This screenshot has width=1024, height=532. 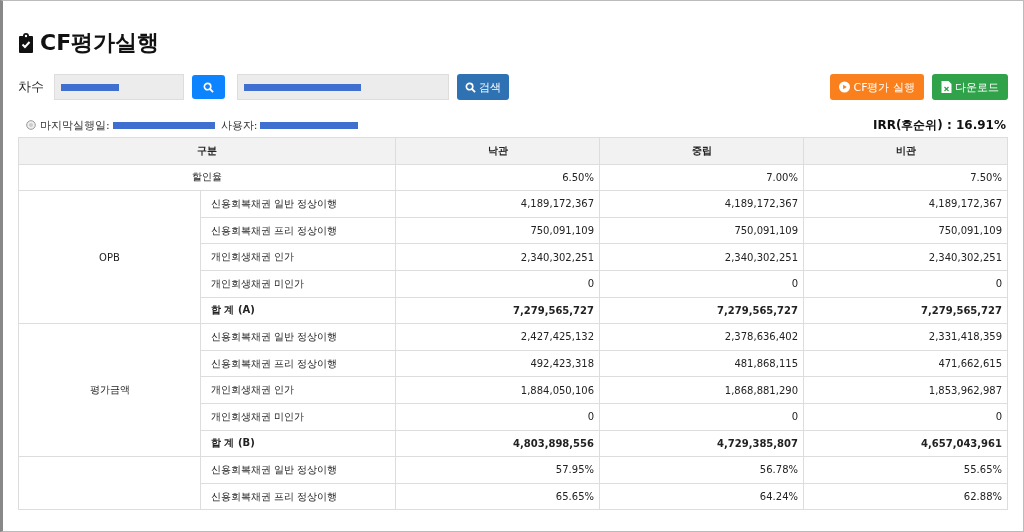 I want to click on table-cell: 합 계 (B), so click(x=298, y=443).